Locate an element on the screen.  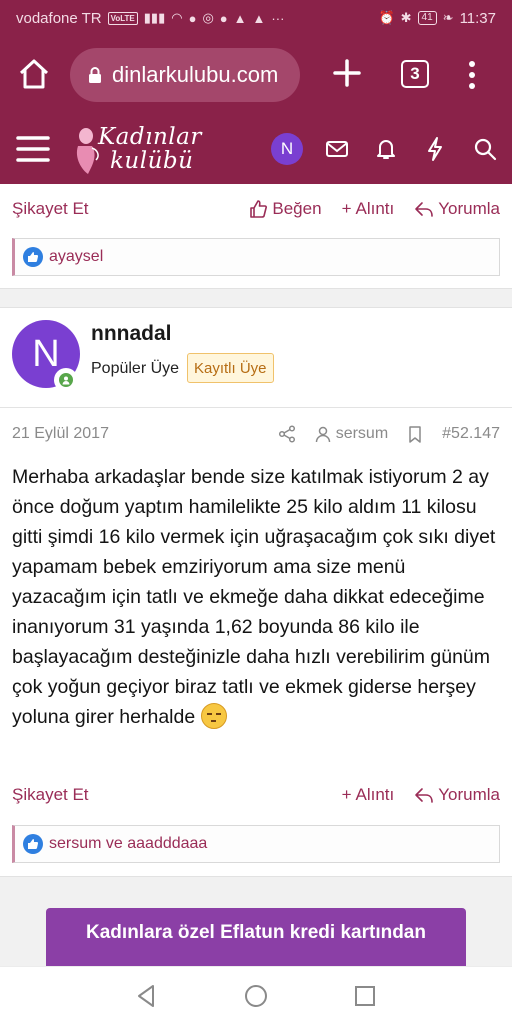
lock-icon is located at coordinates (95, 75).